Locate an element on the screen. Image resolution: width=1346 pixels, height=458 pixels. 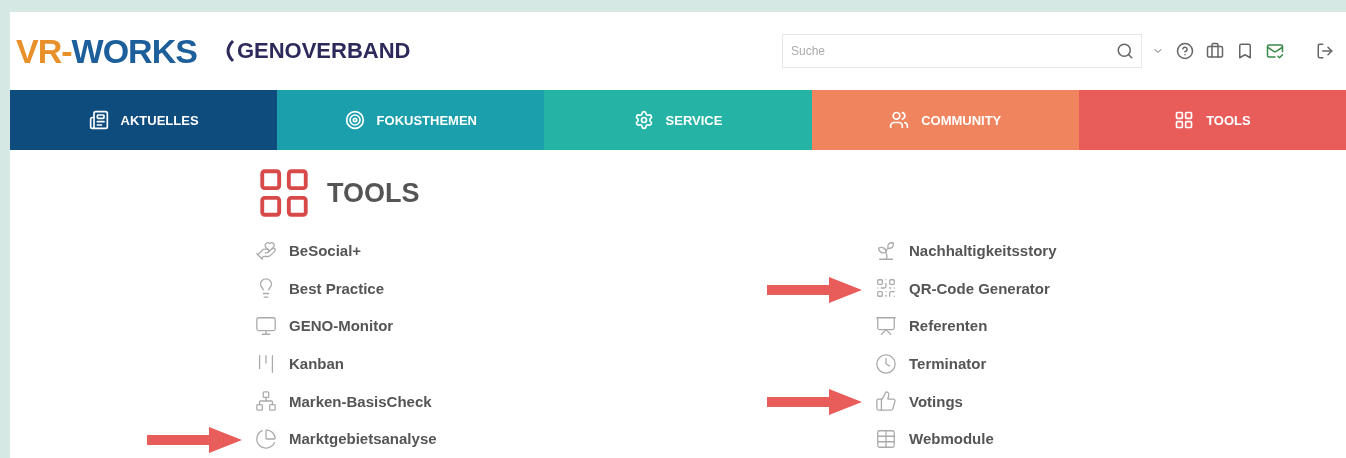
qr-code-icon is located at coordinates (886, 288).